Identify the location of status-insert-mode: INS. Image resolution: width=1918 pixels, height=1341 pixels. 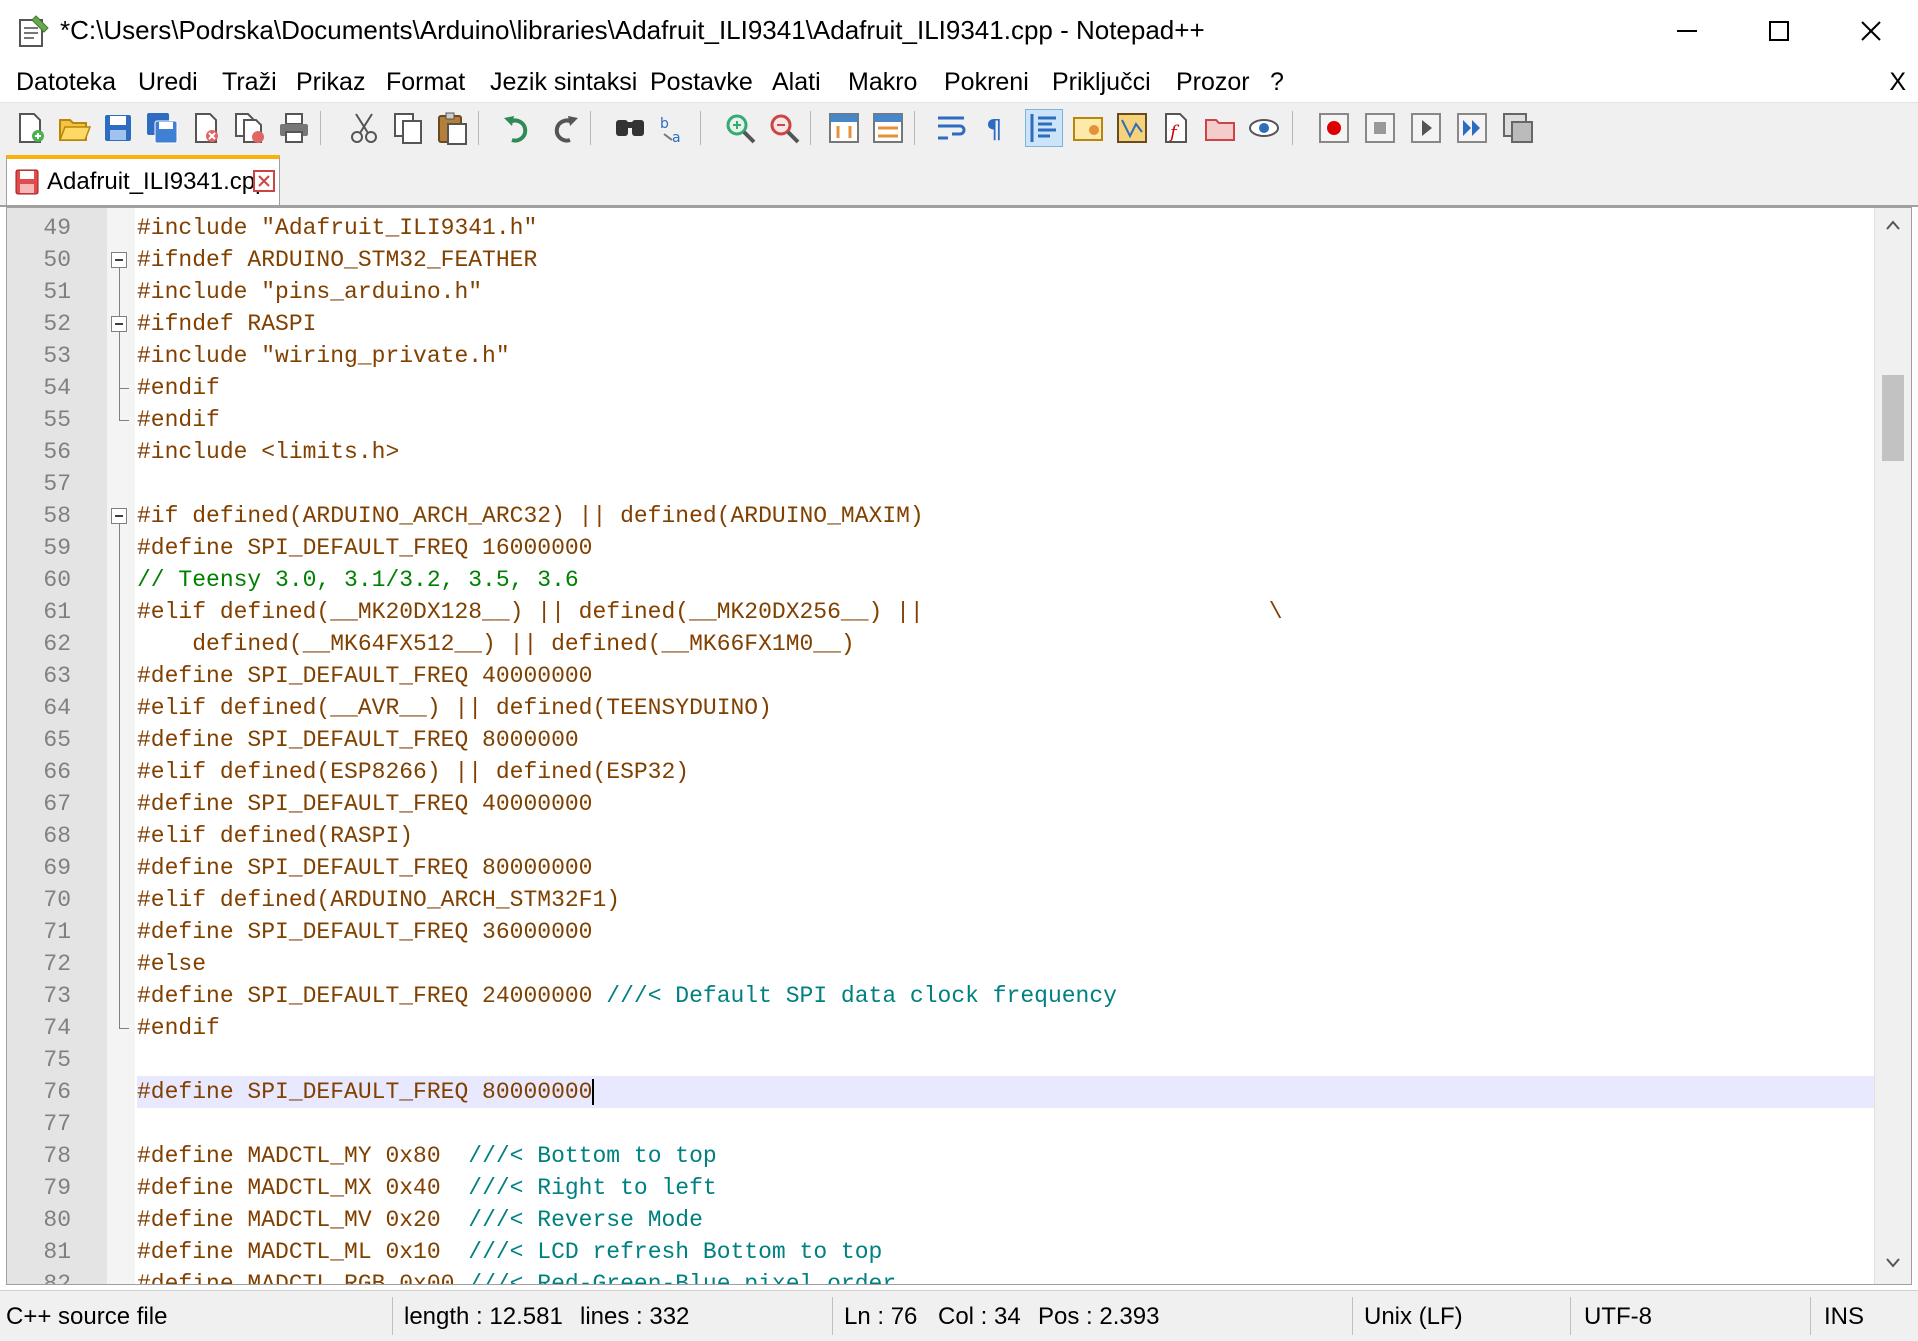
(1844, 1316).